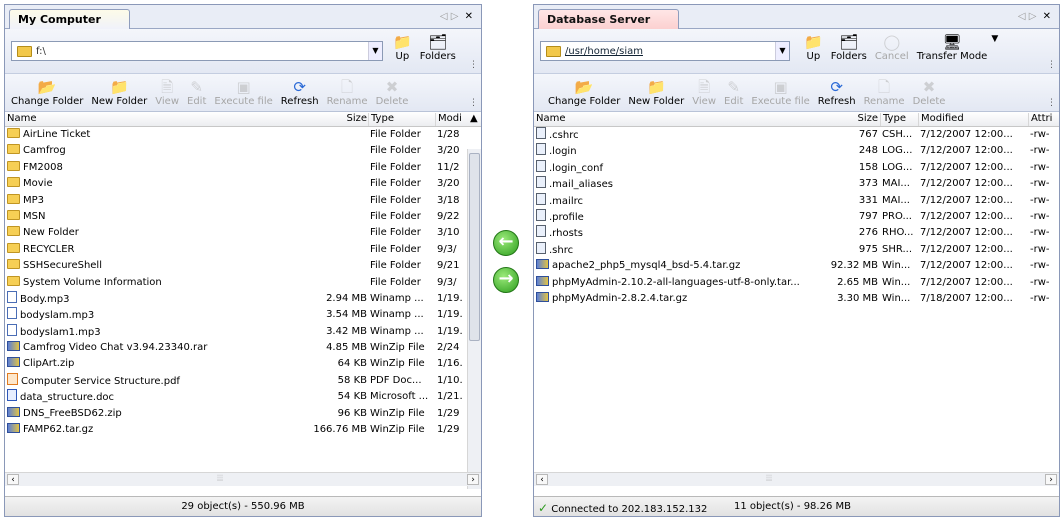 The height and width of the screenshot is (519, 1062). Describe the element at coordinates (796, 200) in the screenshot. I see `table-row: .mailrc 331 MAI... 7/12/2007 12:00... -rw-` at that location.